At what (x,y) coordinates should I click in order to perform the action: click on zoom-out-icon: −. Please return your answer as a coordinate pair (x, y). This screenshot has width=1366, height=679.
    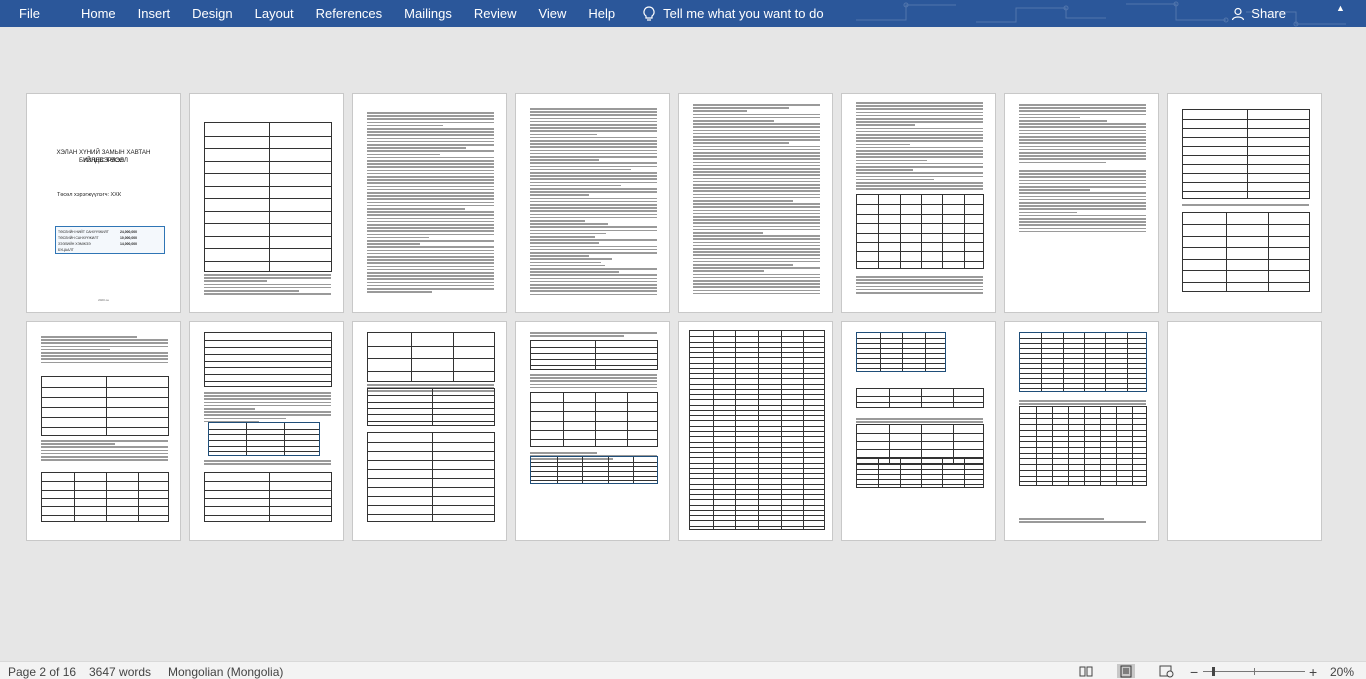
    Looking at the image, I should click on (1194, 670).